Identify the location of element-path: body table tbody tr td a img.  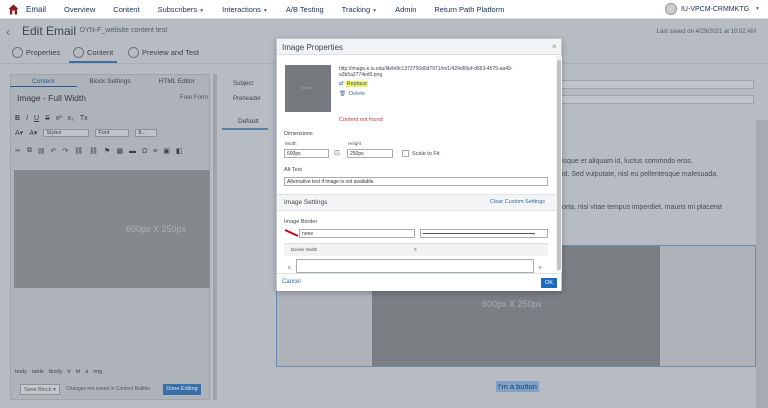
(58, 372).